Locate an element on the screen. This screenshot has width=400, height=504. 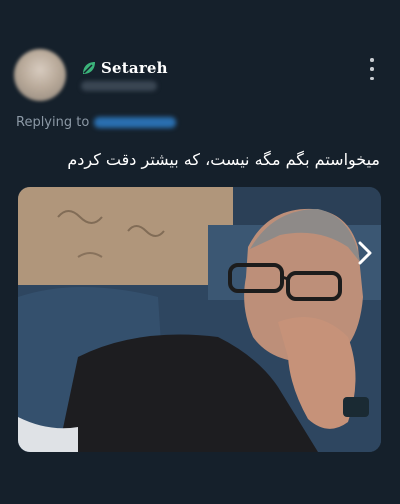
tweet-text: میخواستم بگم مگه نیست، که بیشتر دقت کردم is located at coordinates (223, 159).